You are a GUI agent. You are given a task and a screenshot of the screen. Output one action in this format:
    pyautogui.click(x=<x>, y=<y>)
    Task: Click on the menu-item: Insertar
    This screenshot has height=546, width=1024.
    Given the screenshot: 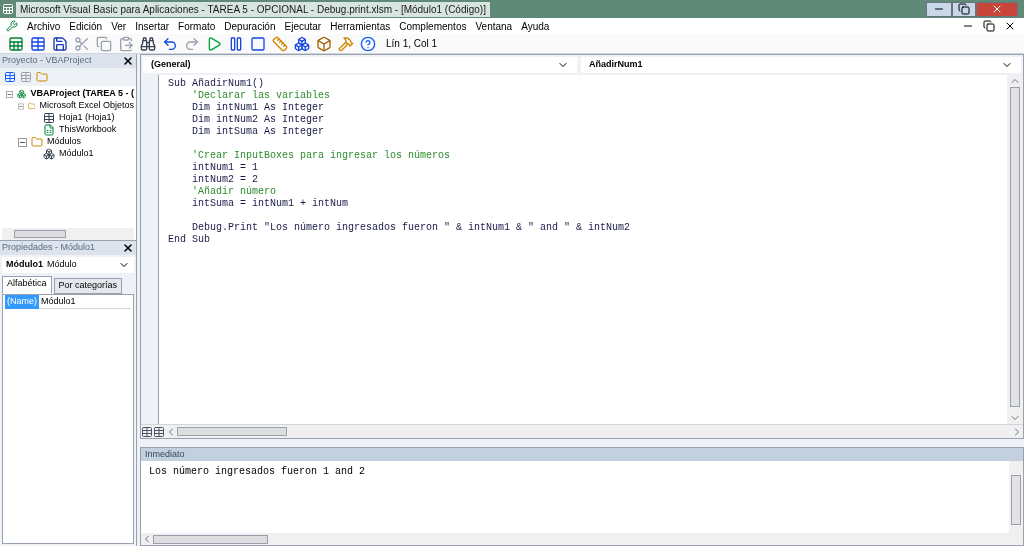 What is the action you would take?
    pyautogui.click(x=152, y=26)
    